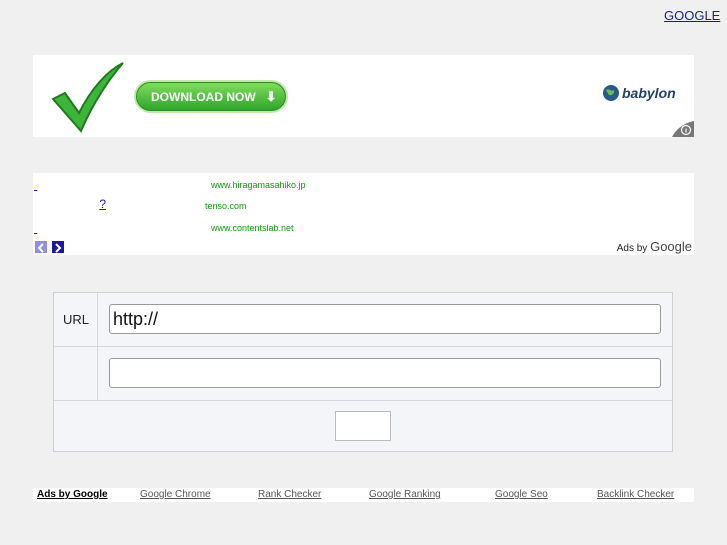 The width and height of the screenshot is (727, 545). I want to click on download-now-button: DOWNLOAD NOW ⬇, so click(211, 96).